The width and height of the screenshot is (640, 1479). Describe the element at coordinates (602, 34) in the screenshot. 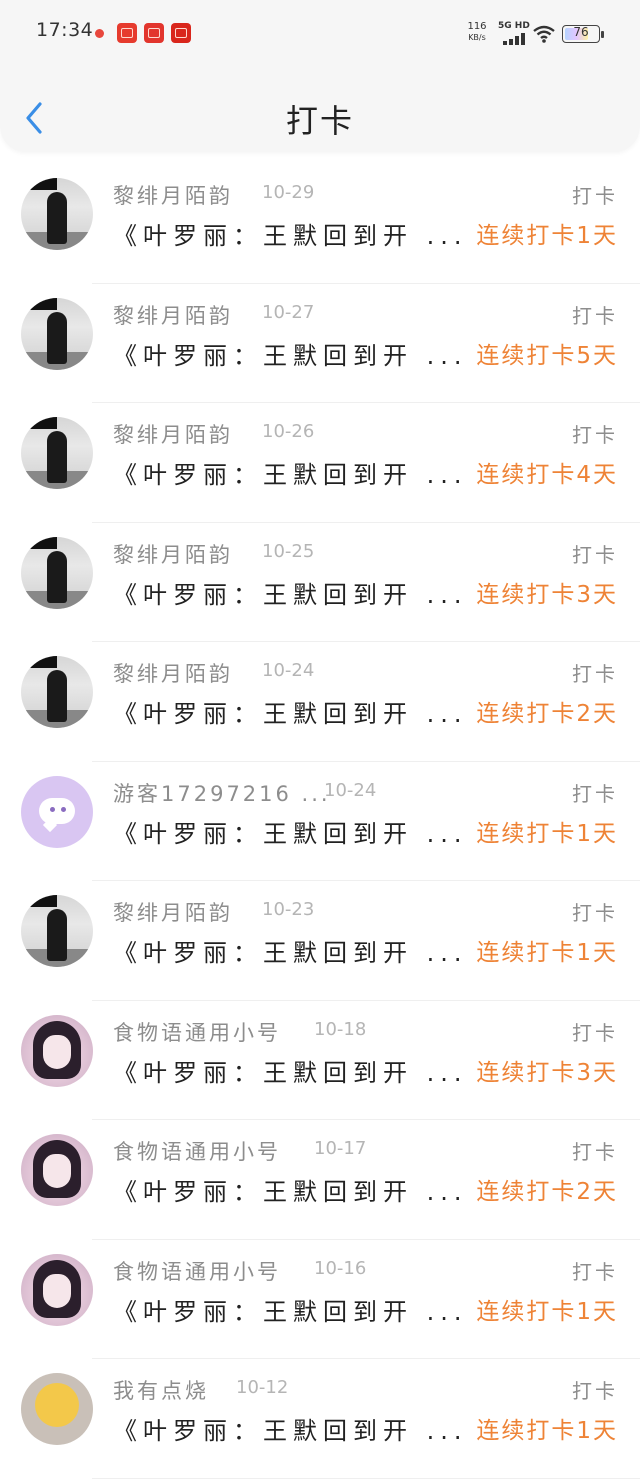

I see `battery-tip` at that location.